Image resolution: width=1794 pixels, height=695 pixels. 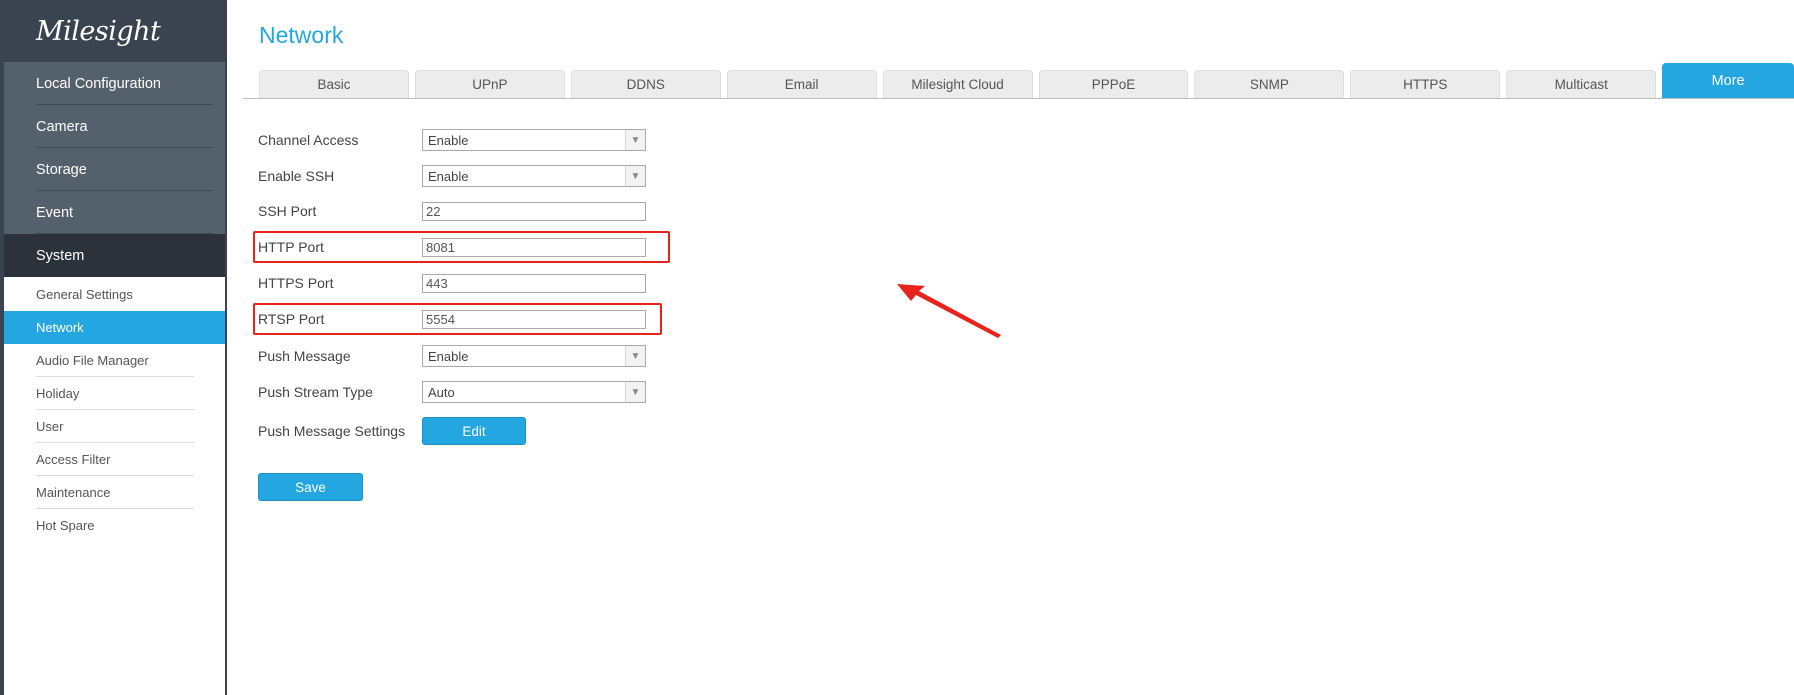 I want to click on push-message-value: Enable, so click(x=448, y=356).